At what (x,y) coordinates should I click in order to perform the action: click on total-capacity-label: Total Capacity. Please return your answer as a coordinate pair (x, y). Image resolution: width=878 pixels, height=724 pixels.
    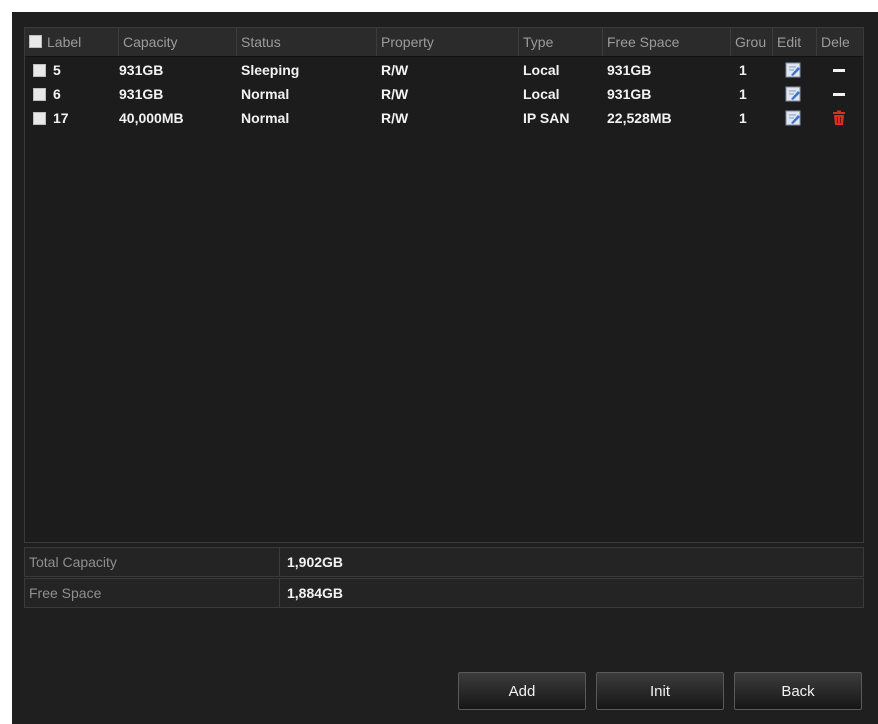
    Looking at the image, I should click on (73, 562).